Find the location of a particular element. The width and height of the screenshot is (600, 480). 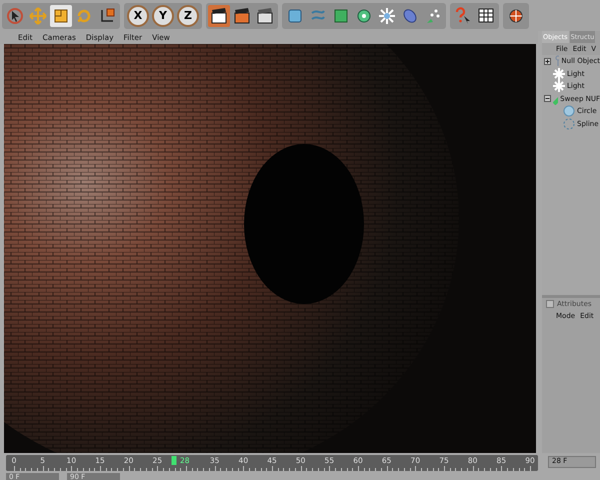

axis-lock-button: Z is located at coordinates (188, 15).